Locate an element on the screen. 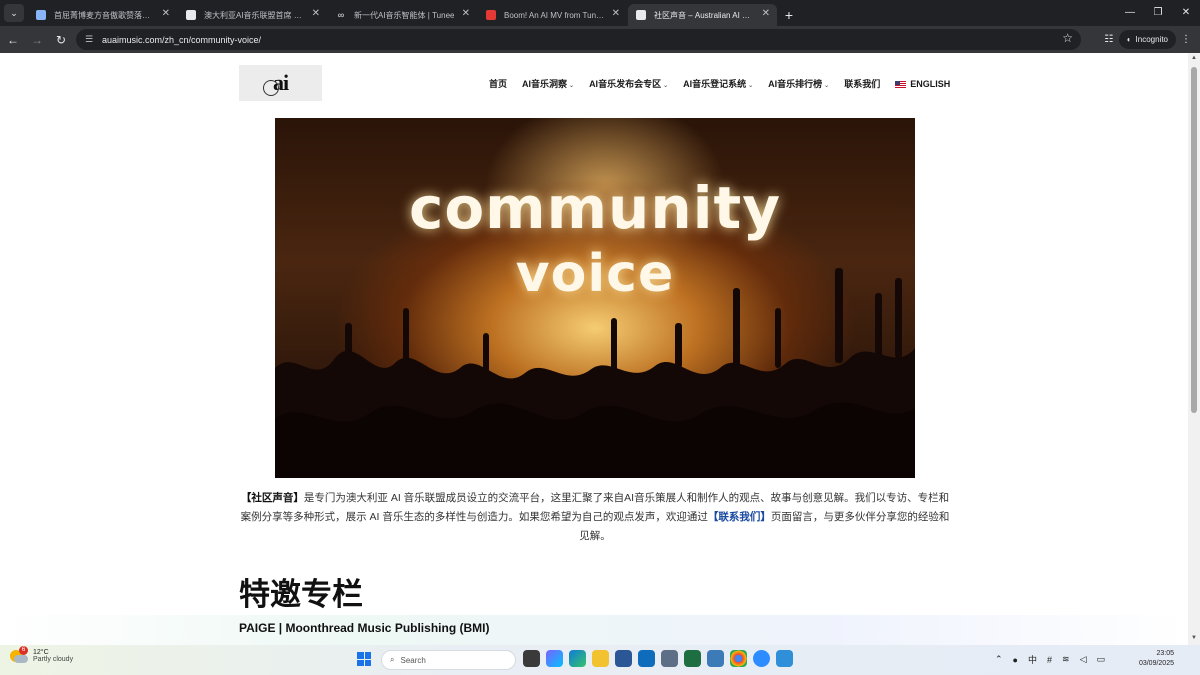  back-icon: ← is located at coordinates (13, 40).